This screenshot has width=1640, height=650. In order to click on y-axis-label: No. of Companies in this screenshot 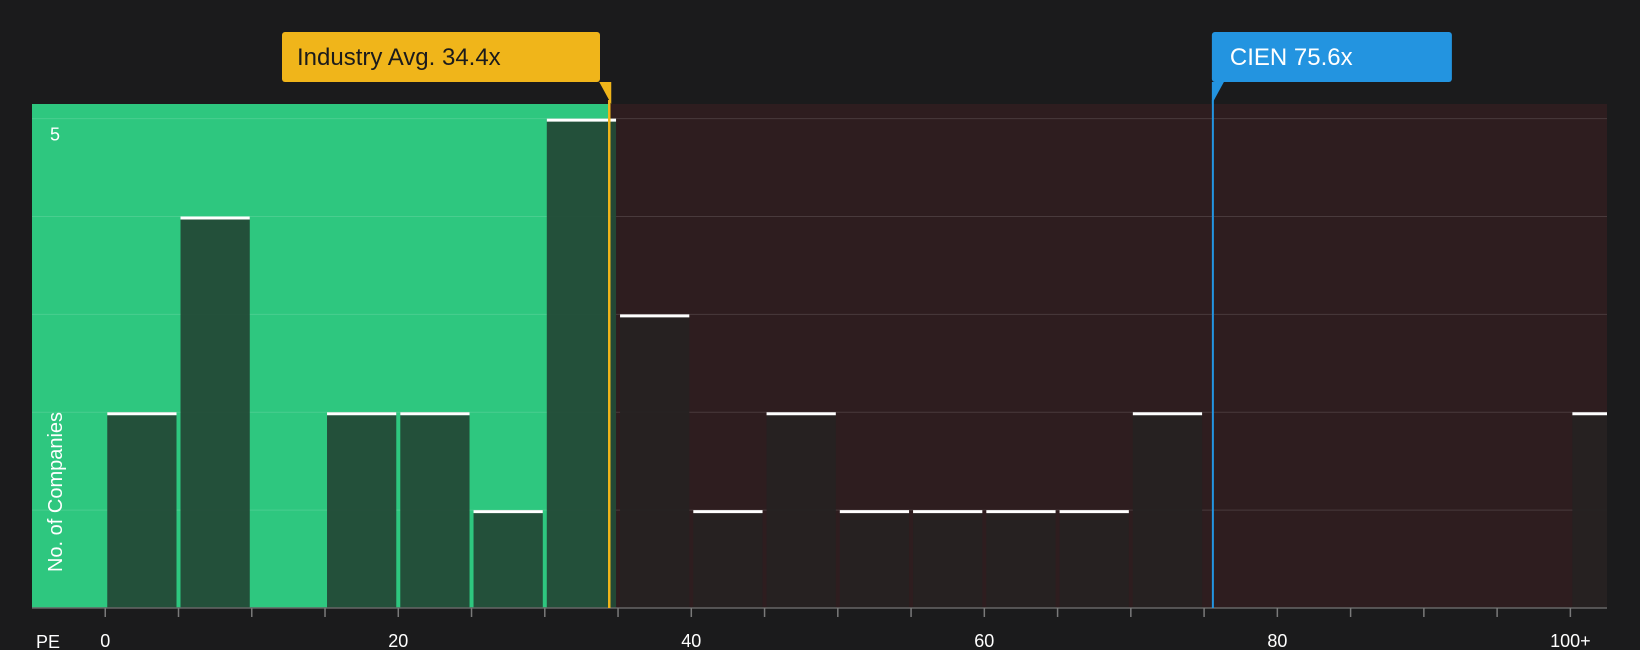, I will do `click(56, 492)`.